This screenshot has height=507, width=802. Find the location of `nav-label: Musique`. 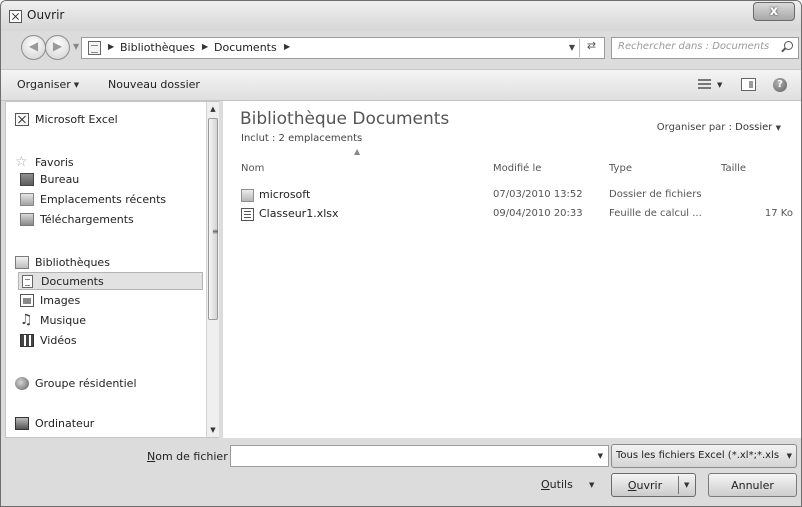

nav-label: Musique is located at coordinates (63, 320).